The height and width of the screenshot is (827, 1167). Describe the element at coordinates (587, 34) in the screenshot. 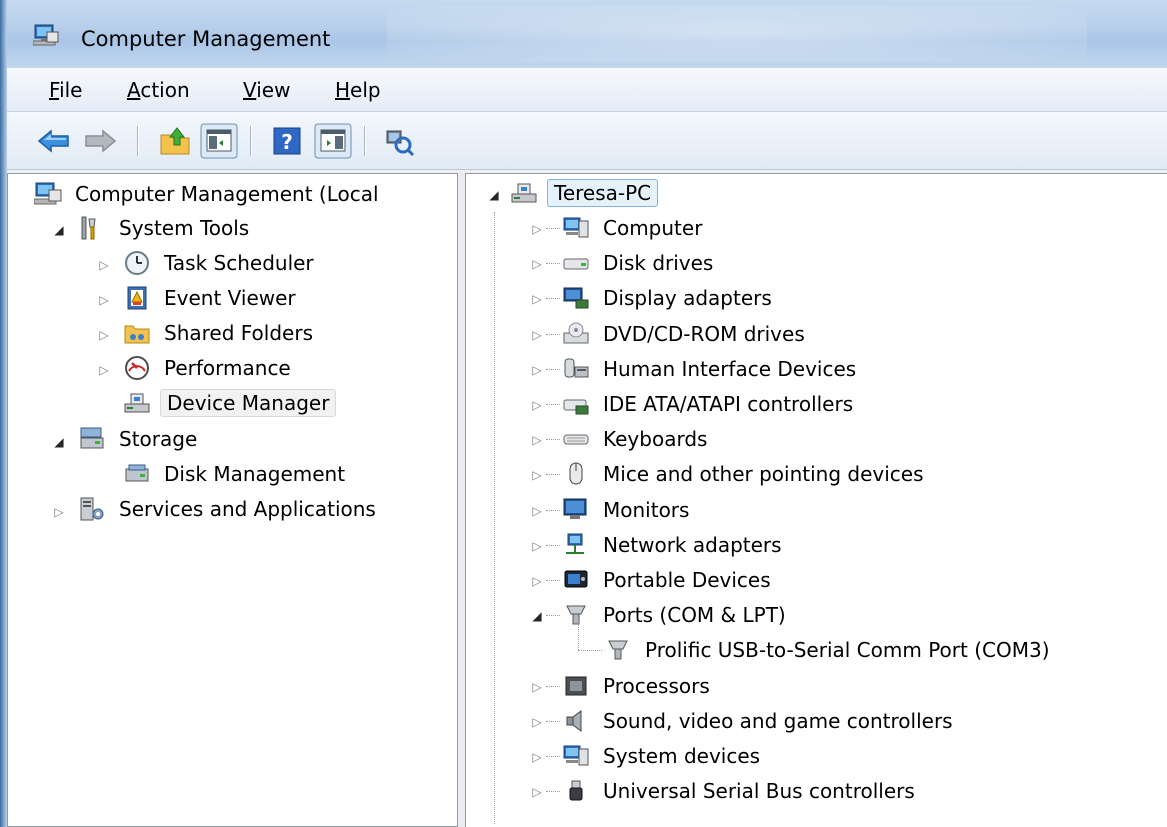

I see `title-bar: Computer Management` at that location.